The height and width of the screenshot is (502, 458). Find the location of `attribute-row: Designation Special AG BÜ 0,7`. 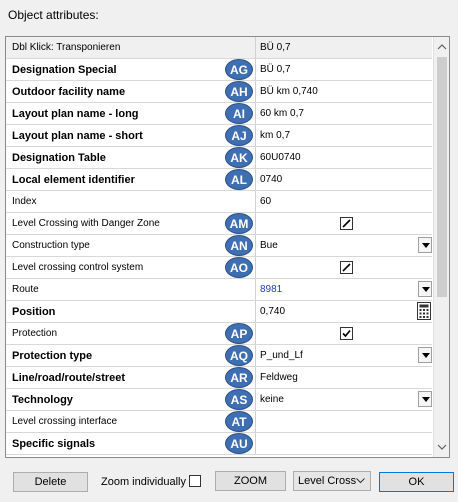

attribute-row: Designation Special AG BÜ 0,7 is located at coordinates (219, 70).